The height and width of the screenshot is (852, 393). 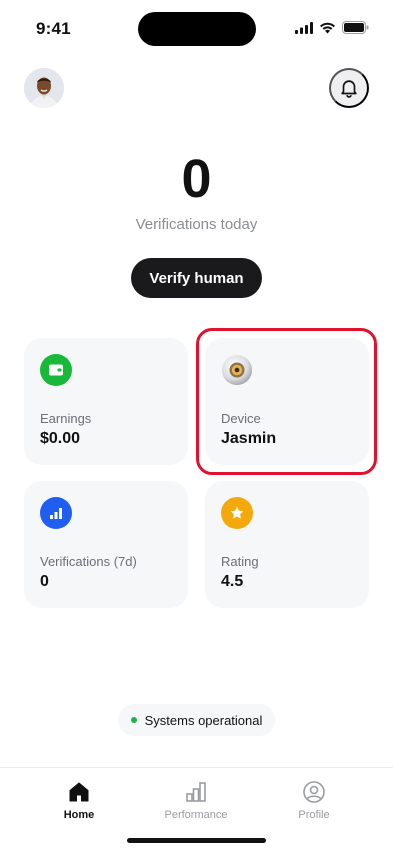 I want to click on tab-profile-label: Profile, so click(x=314, y=815).